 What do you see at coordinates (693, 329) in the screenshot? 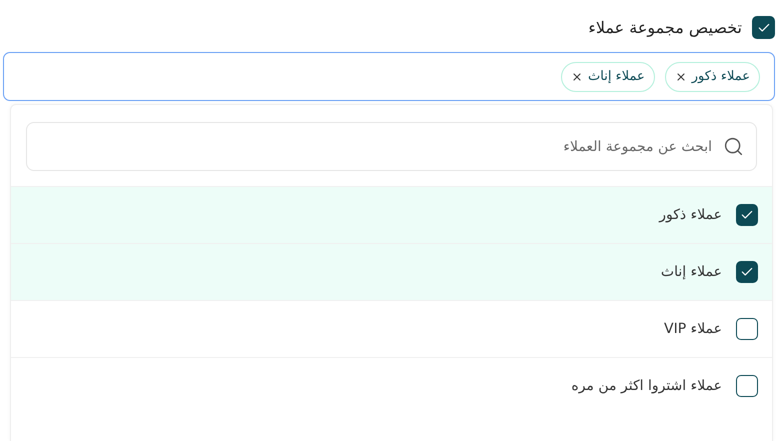
I see `option-label: عملاء VIP` at bounding box center [693, 329].